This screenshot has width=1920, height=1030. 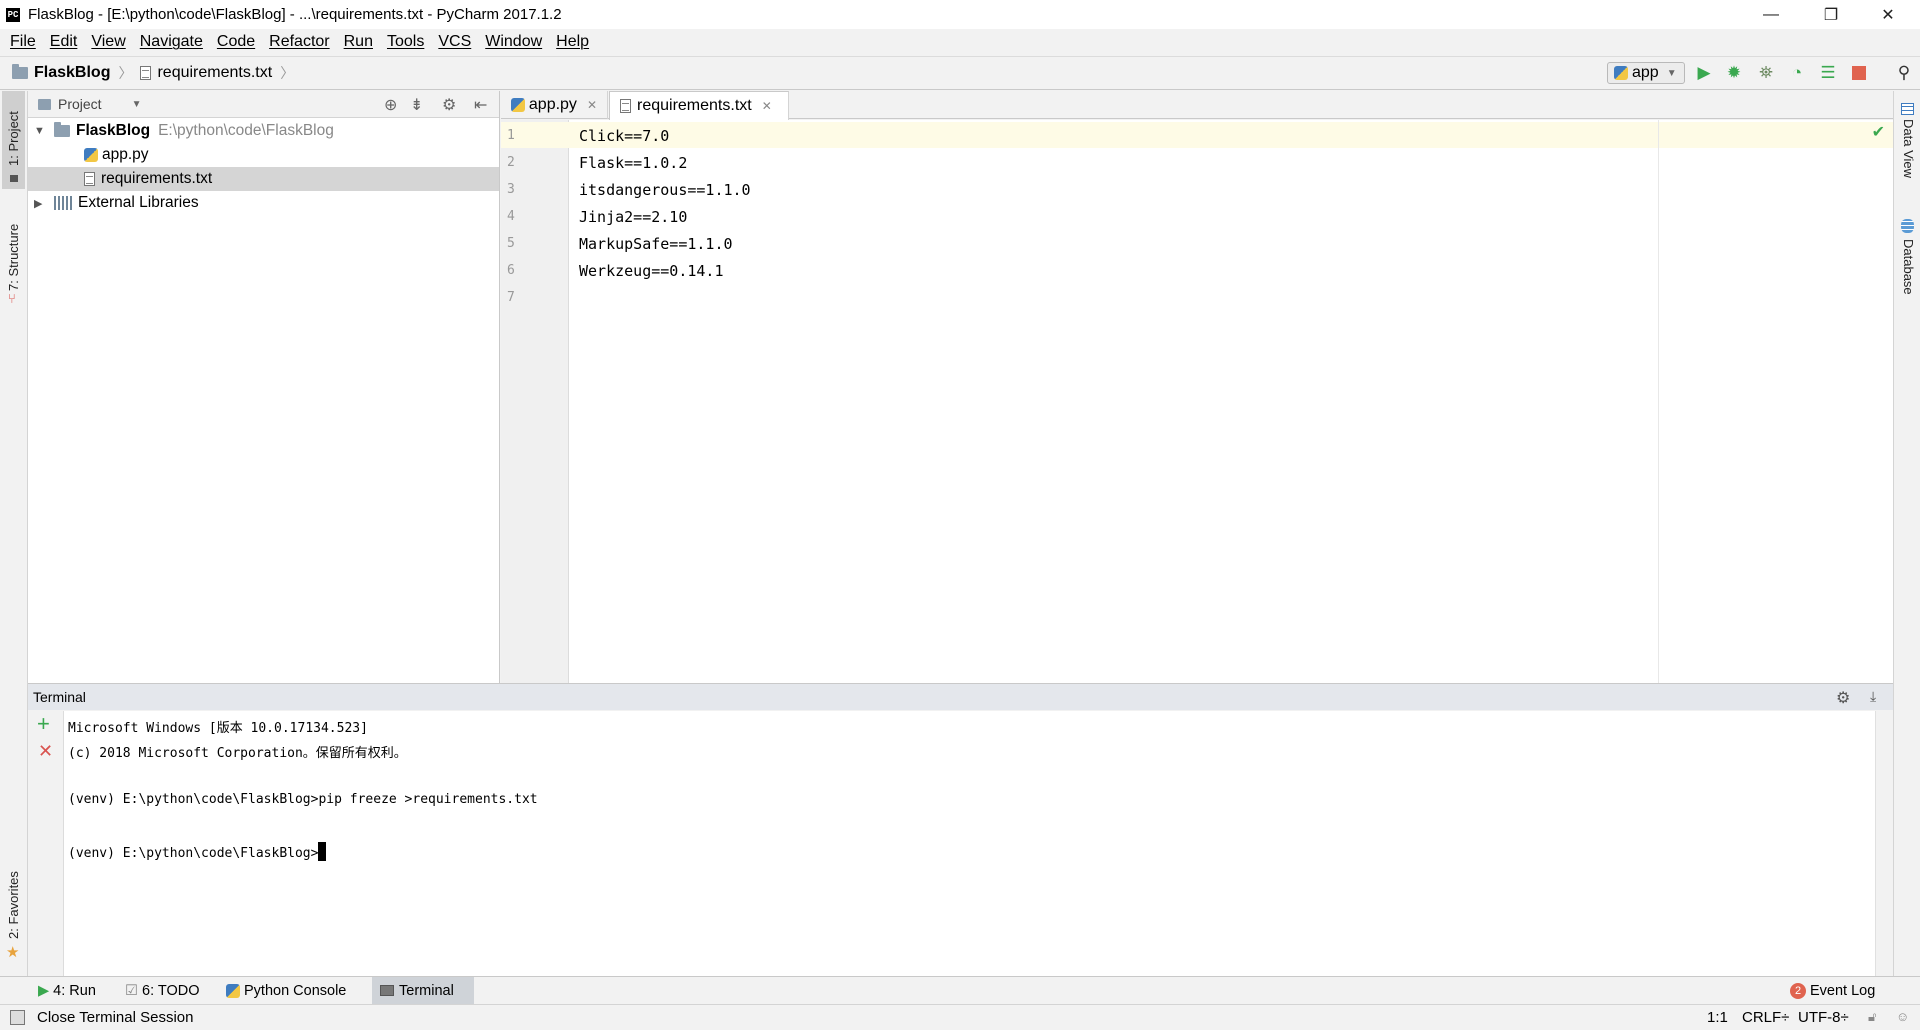 I want to click on code-line: Jinja2==2.10, so click(x=633, y=217).